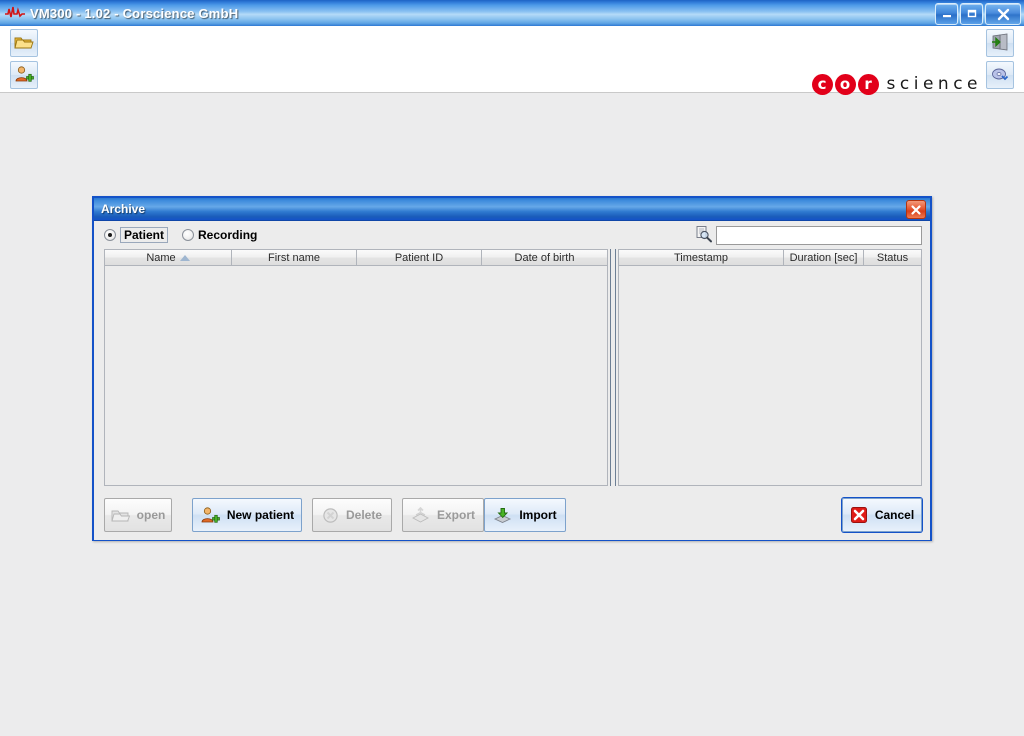  I want to click on column-header-first-name-label: First name, so click(294, 257).